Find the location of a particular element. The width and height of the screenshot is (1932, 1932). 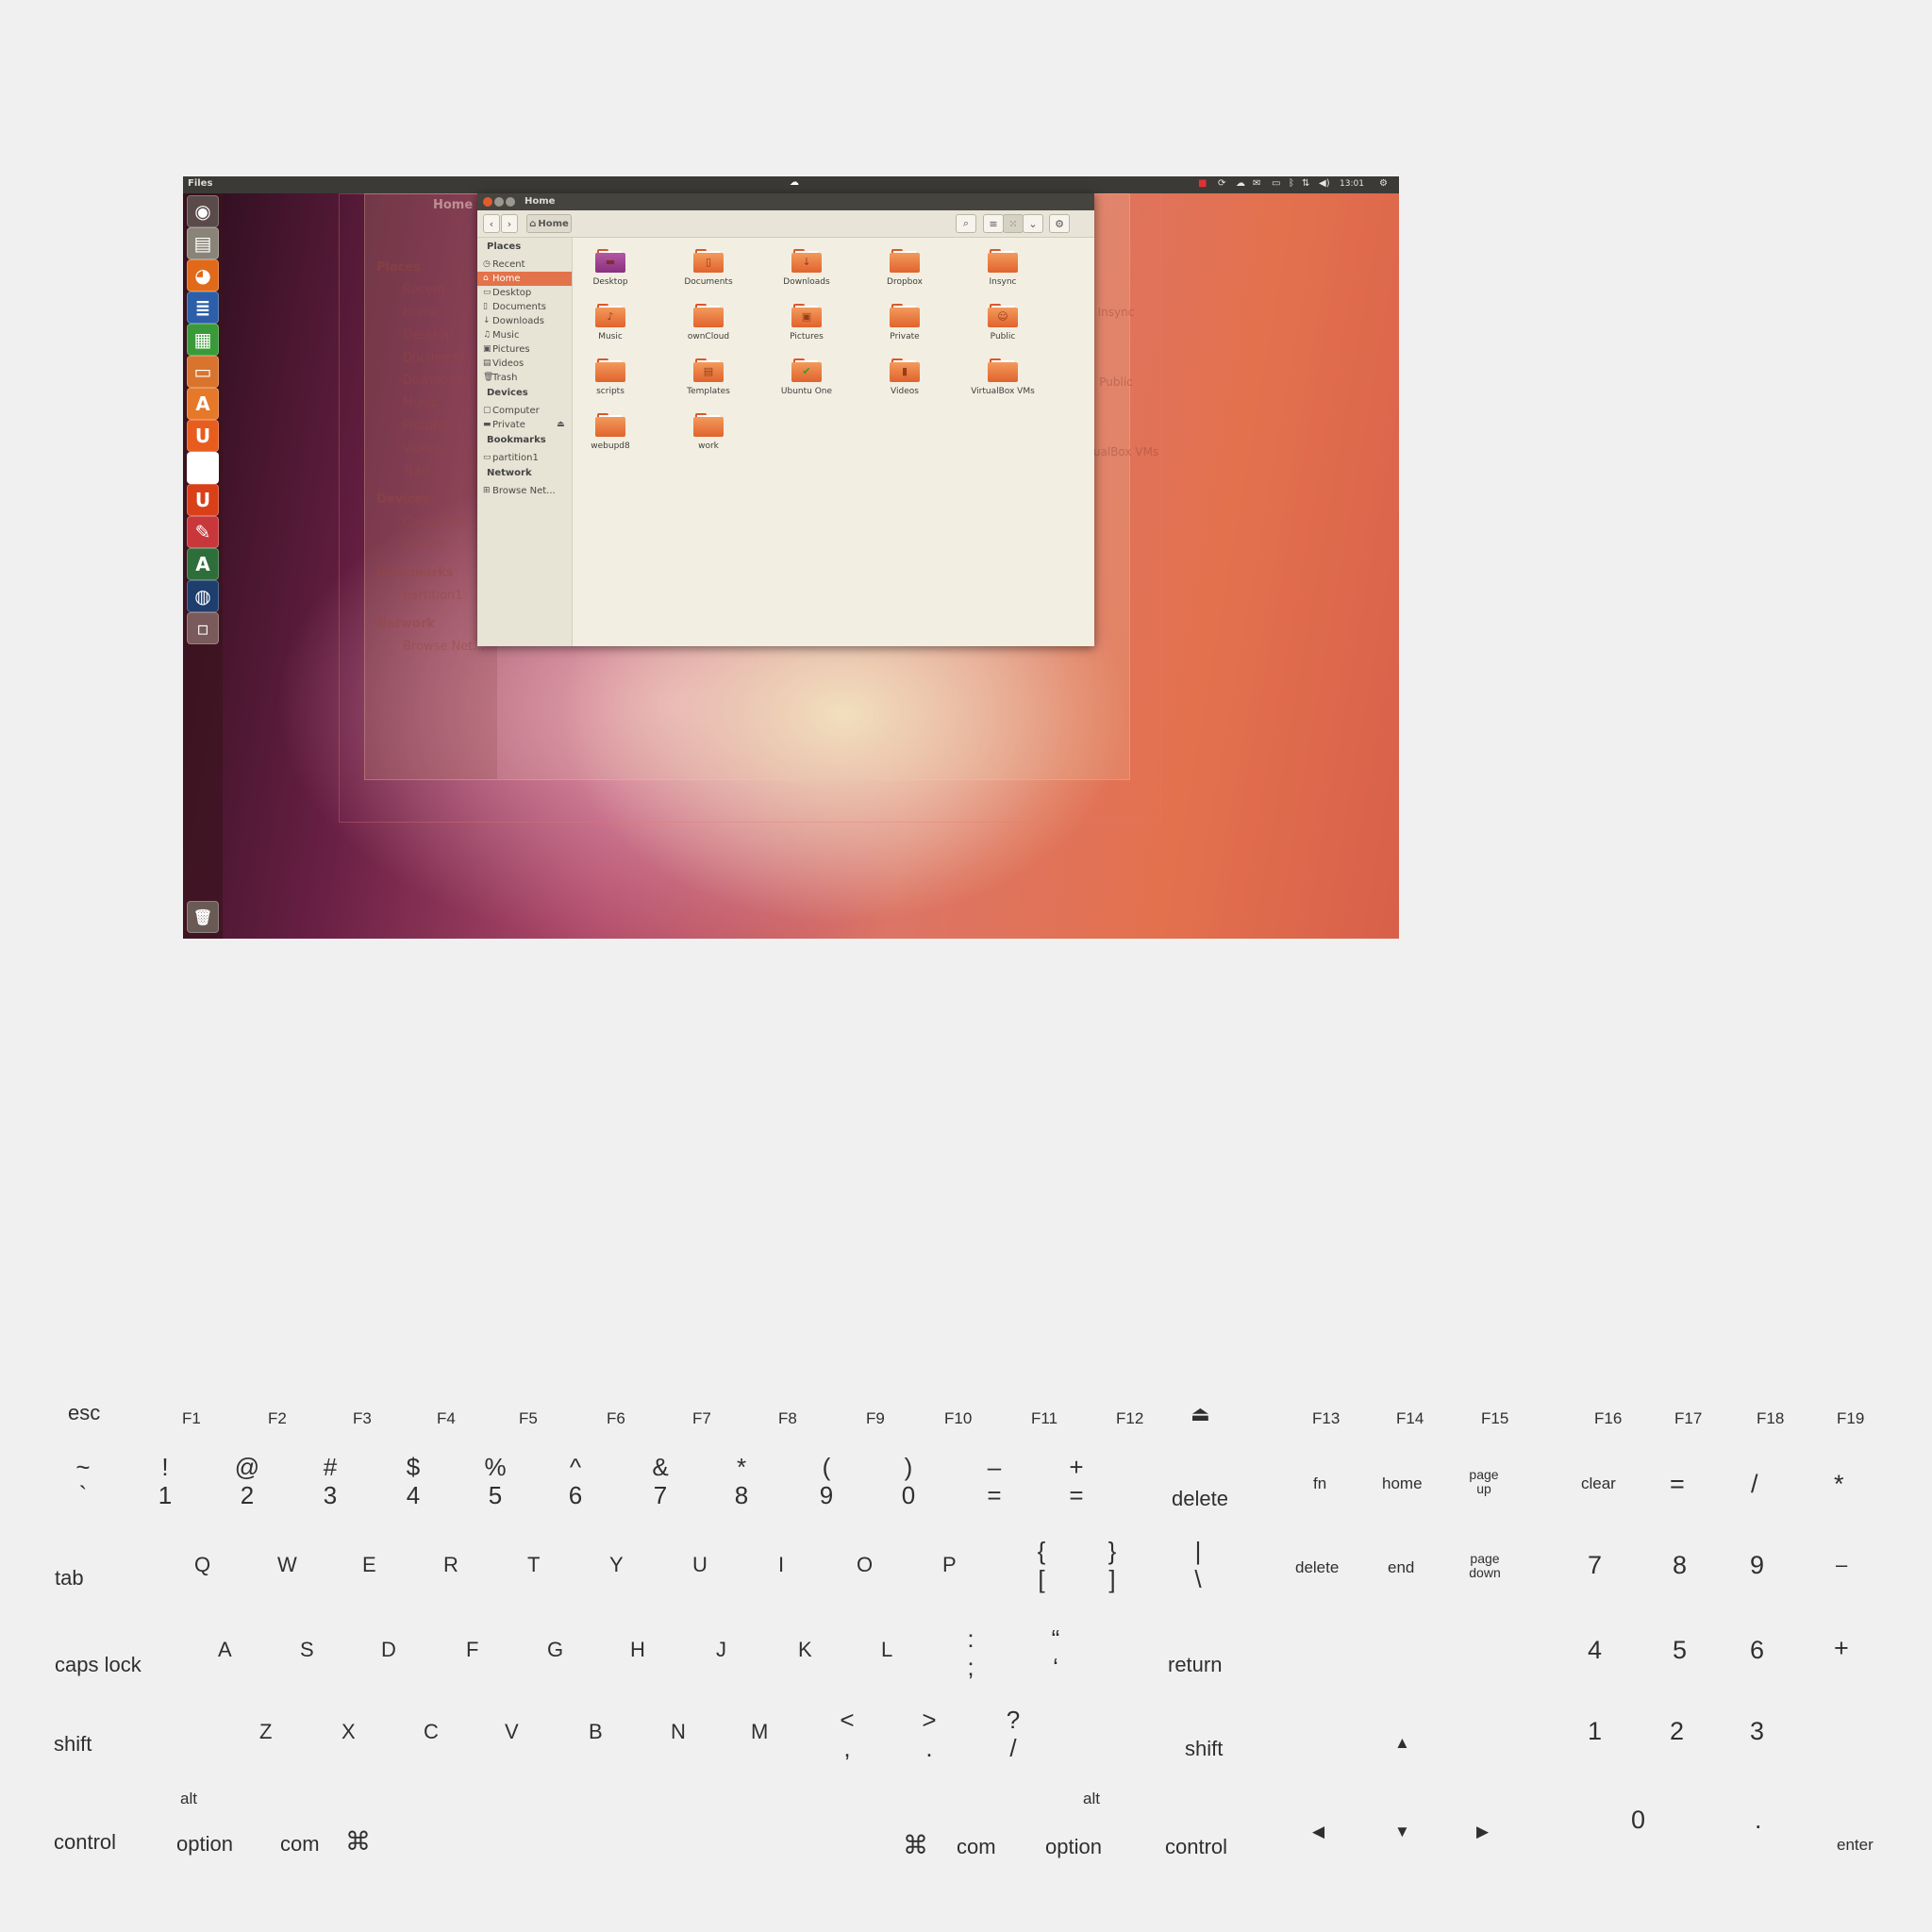

path-button-home: ⌂ Home is located at coordinates (549, 224).